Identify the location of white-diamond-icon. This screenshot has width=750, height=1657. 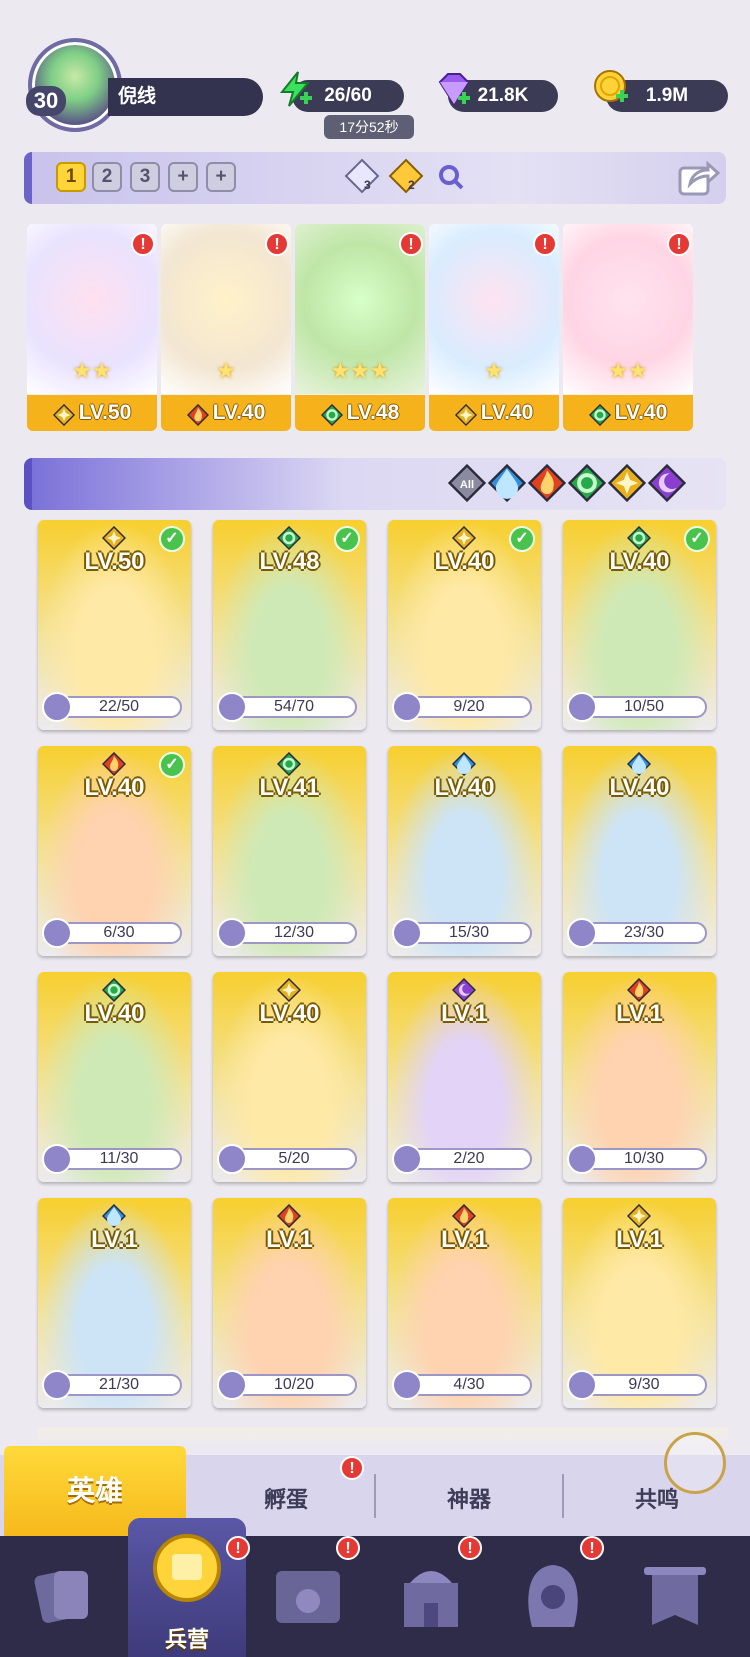
(362, 176).